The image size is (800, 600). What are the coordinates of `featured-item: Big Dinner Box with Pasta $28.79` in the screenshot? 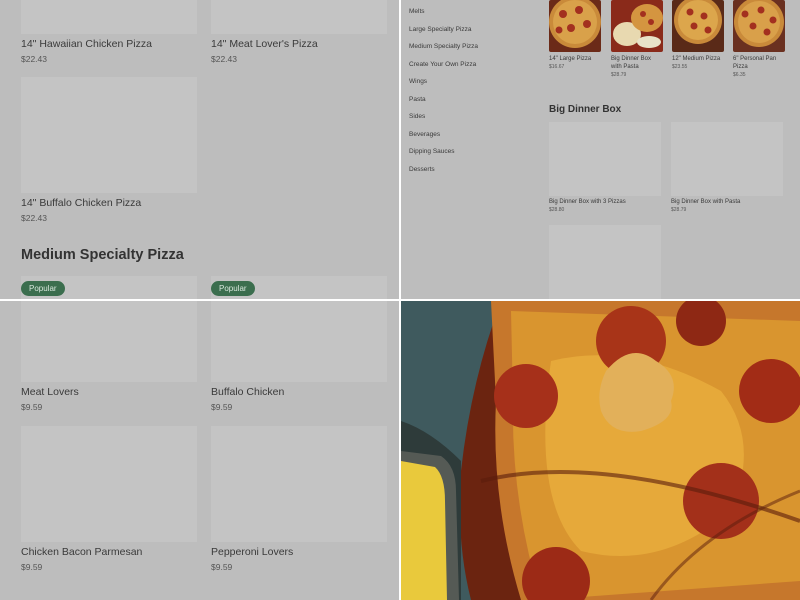 It's located at (637, 39).